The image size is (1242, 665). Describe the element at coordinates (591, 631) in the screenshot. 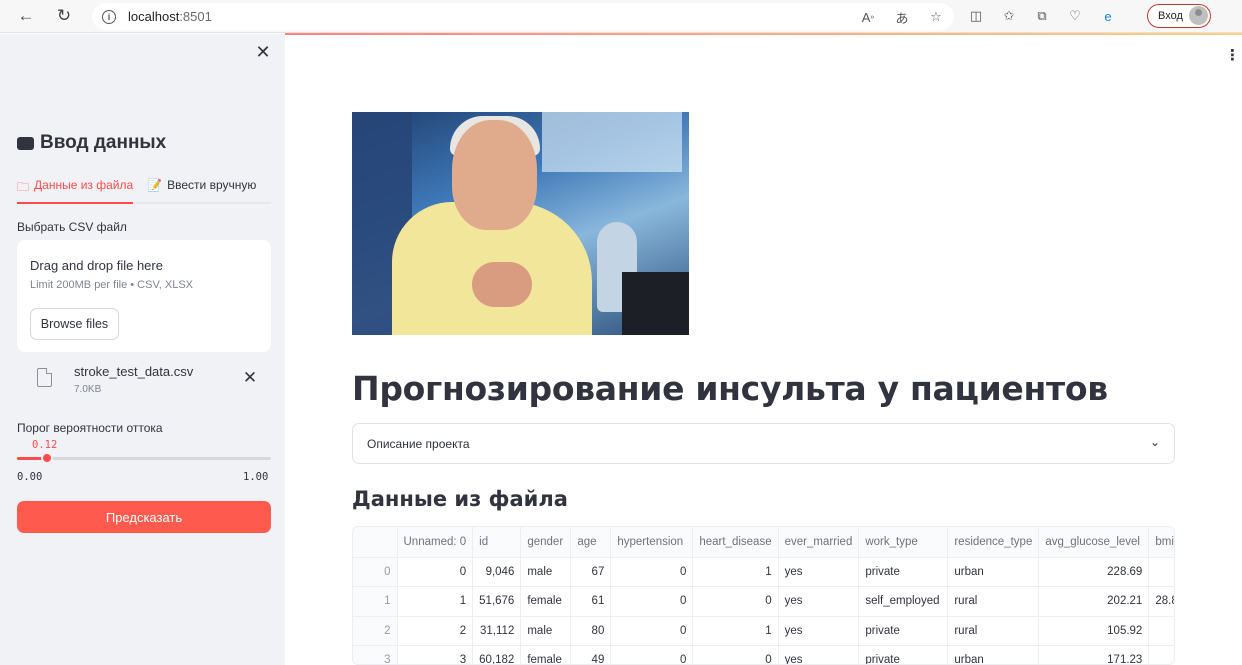

I see `table-cell: 80` at that location.